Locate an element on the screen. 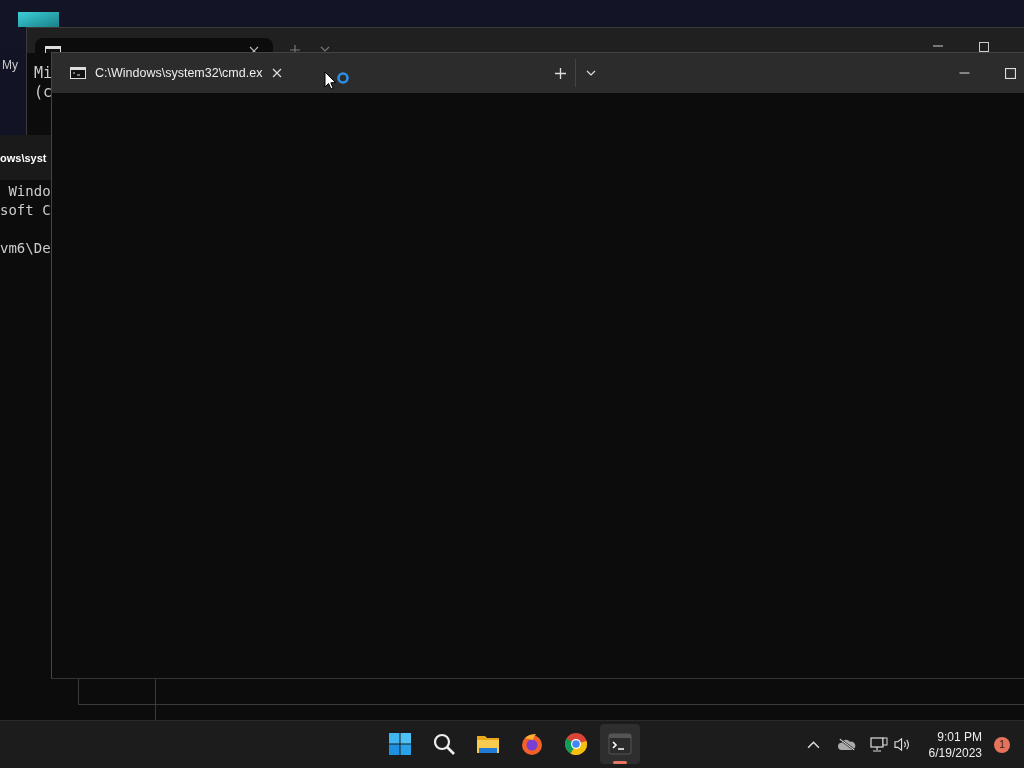  start-icon is located at coordinates (400, 744).